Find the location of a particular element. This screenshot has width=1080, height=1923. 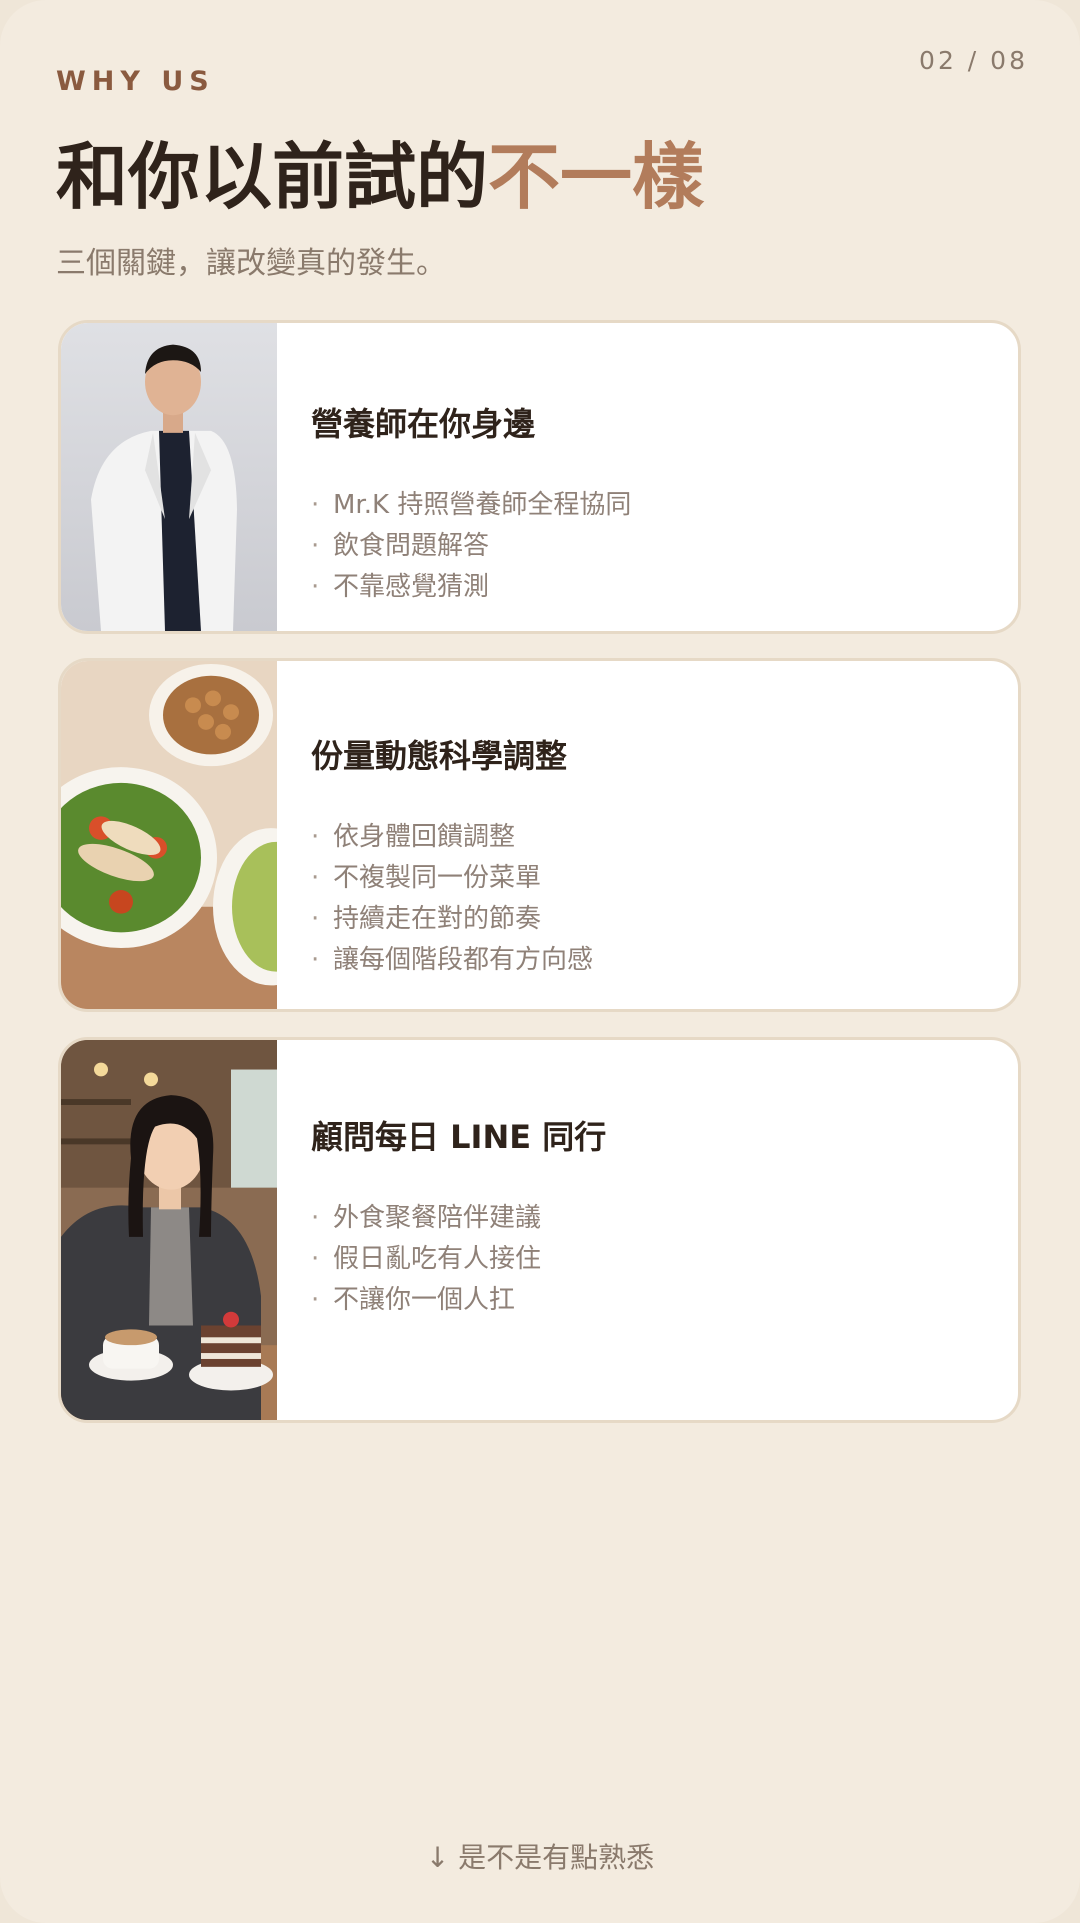

bullet-item: · 飲食問題解答 is located at coordinates (649, 546).